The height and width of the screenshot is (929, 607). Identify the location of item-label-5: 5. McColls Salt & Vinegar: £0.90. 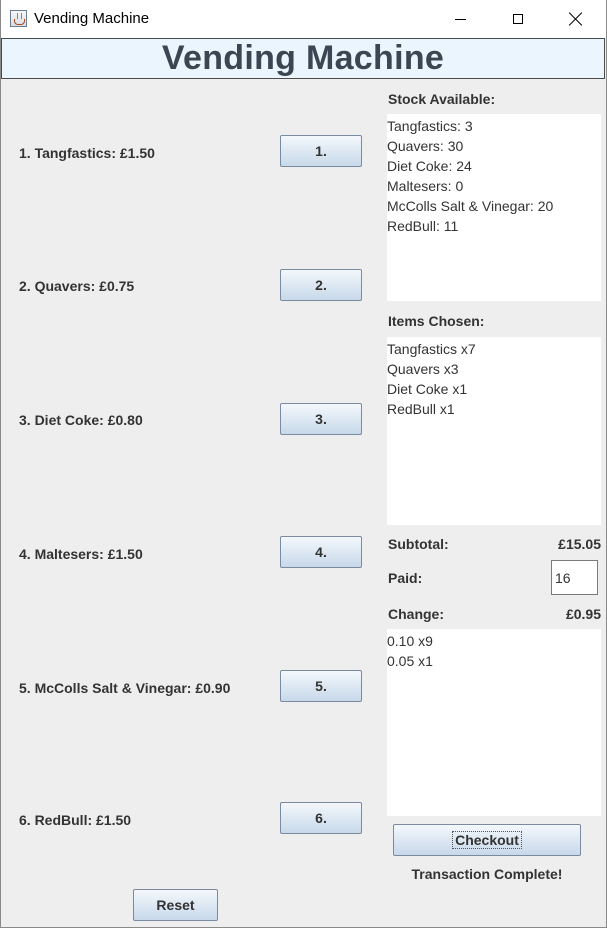
(125, 688).